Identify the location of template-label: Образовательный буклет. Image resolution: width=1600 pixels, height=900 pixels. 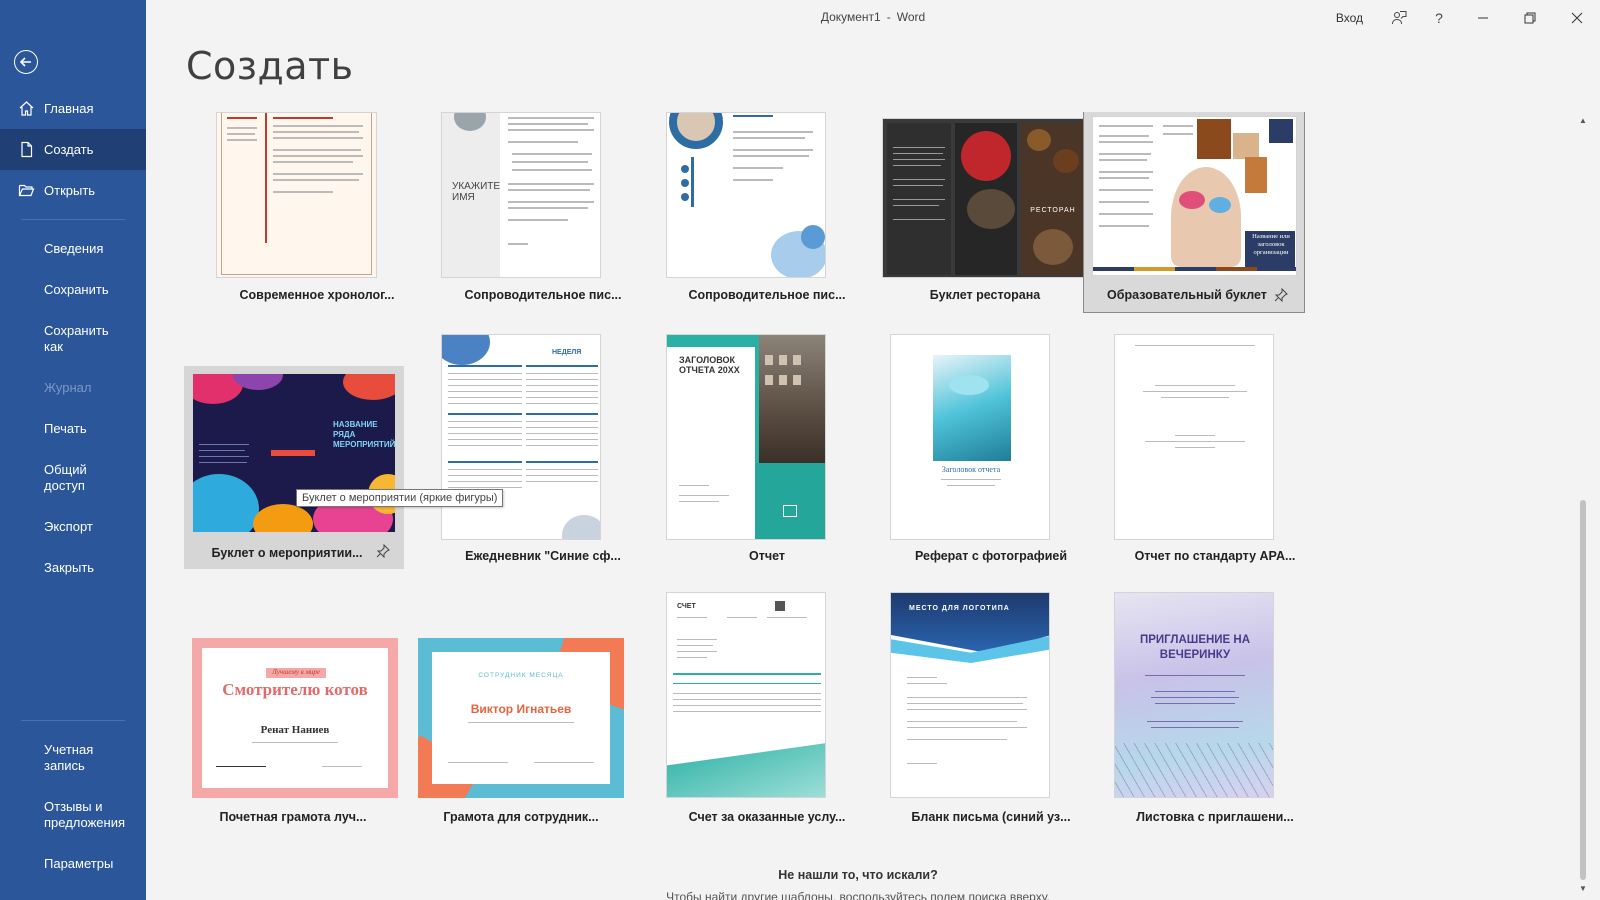
(1187, 295).